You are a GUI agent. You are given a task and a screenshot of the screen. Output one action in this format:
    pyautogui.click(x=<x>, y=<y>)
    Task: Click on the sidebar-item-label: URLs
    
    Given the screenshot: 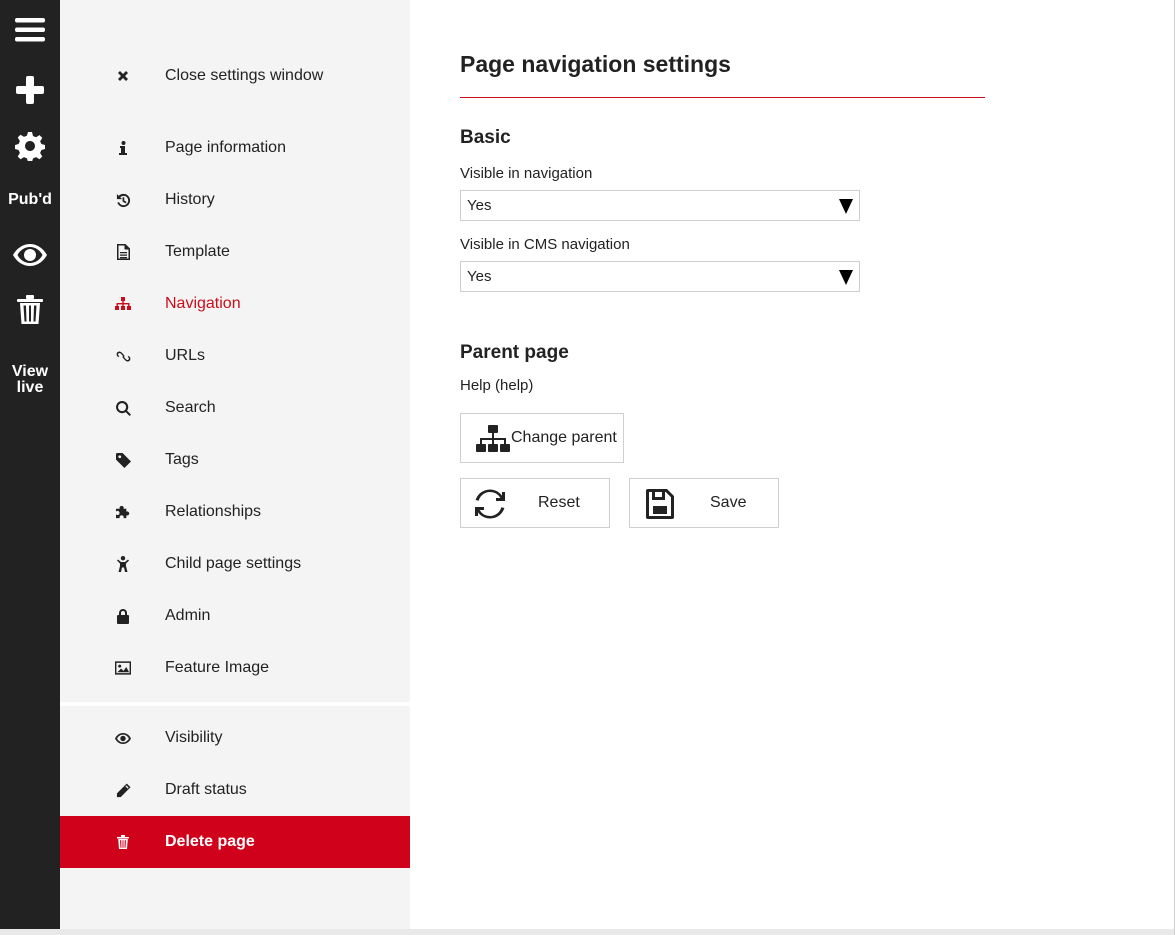 What is the action you would take?
    pyautogui.click(x=185, y=355)
    